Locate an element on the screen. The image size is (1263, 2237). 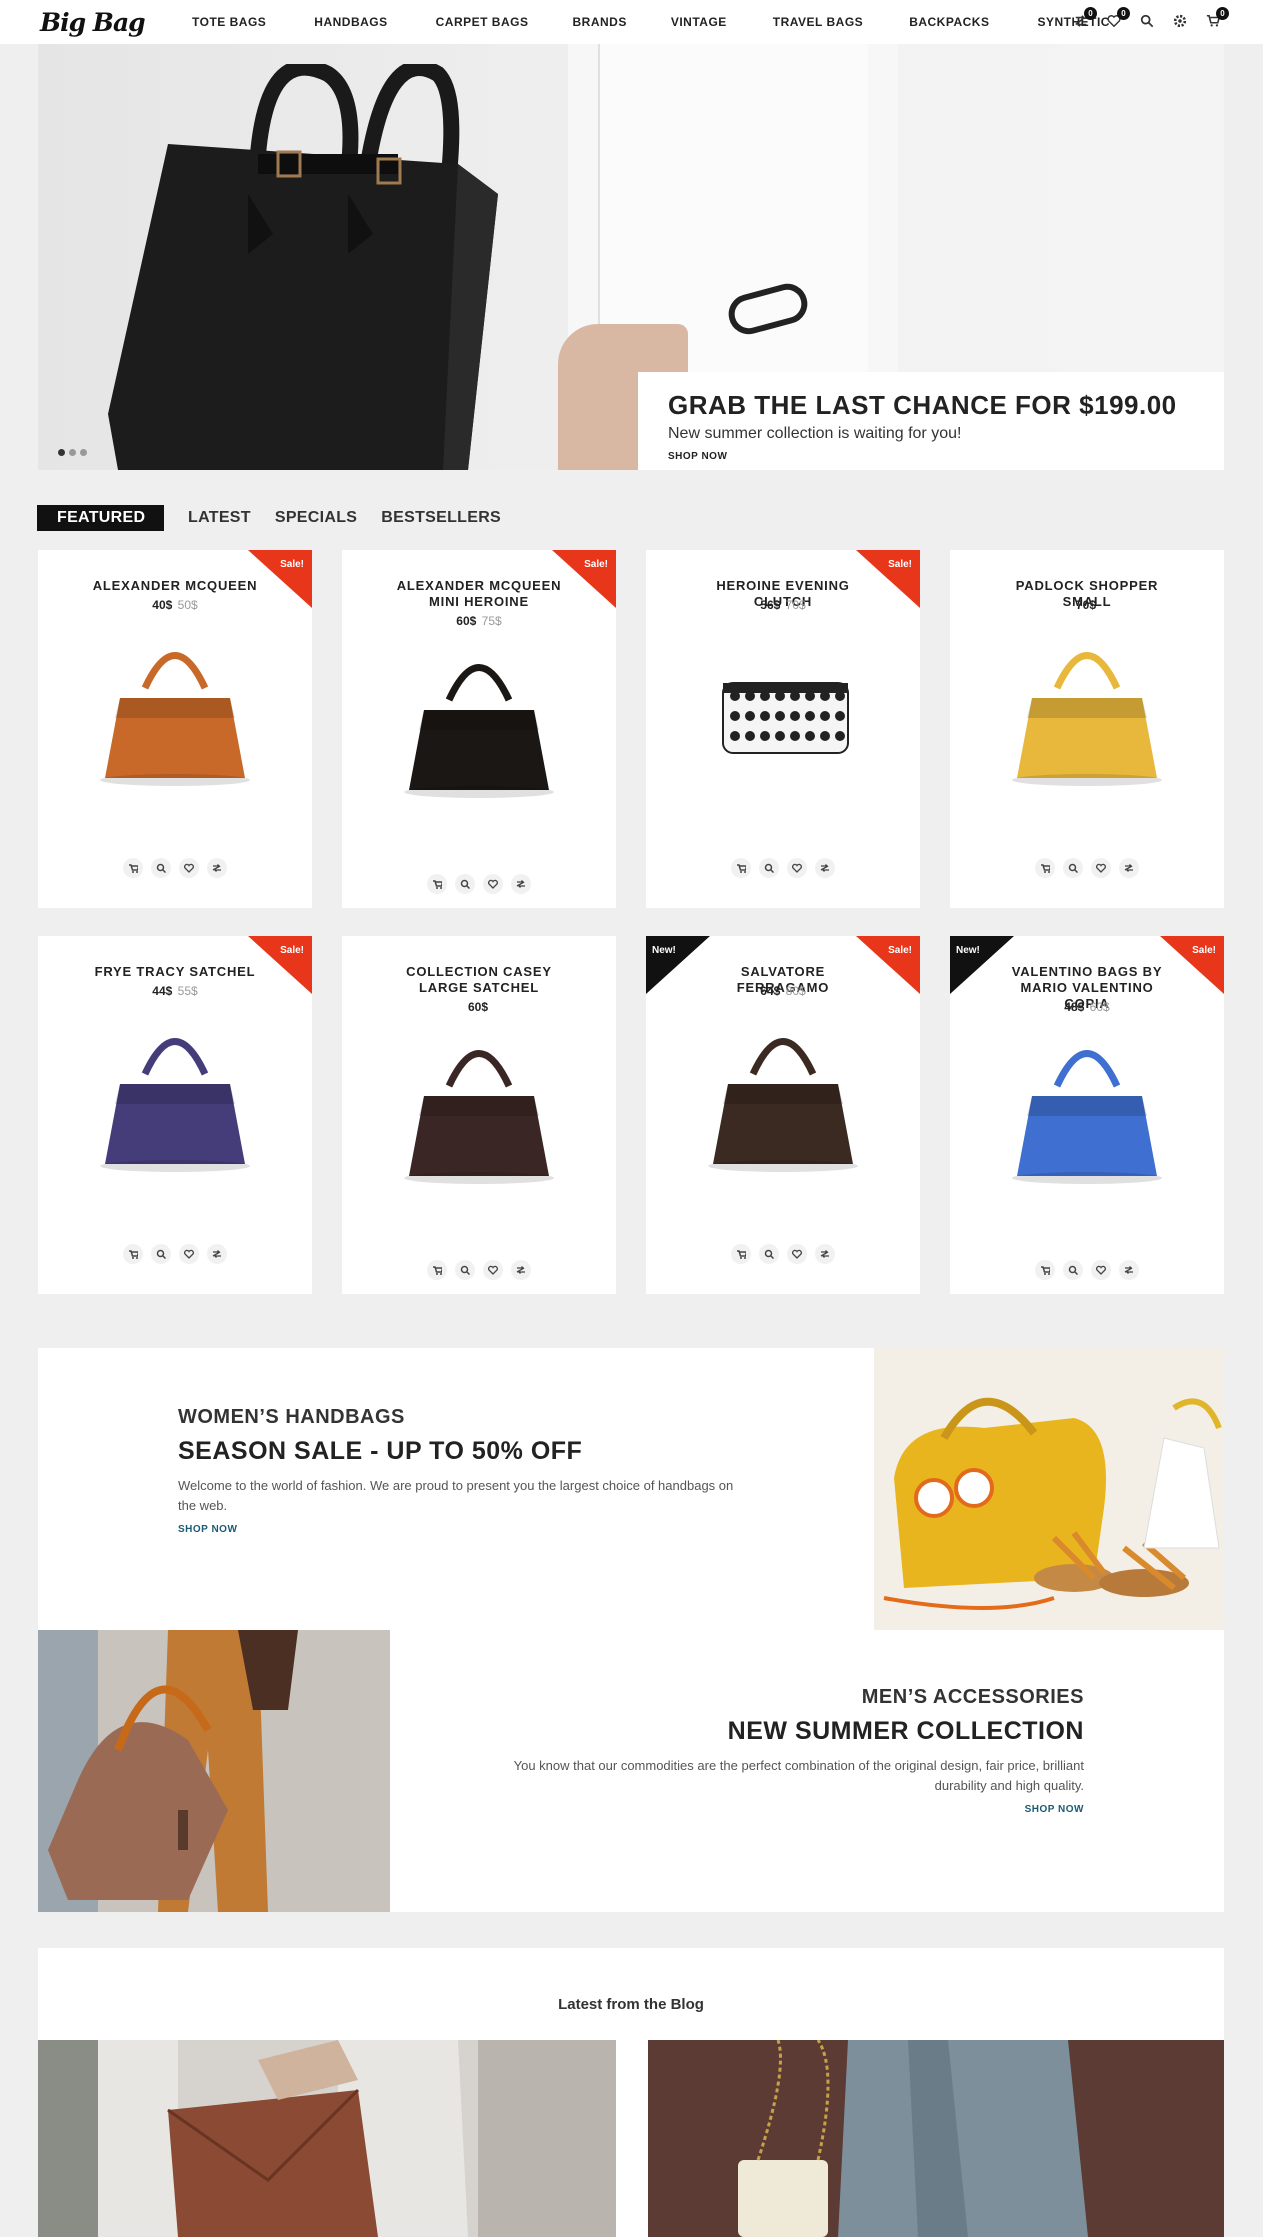
sale-badge: Sale! is located at coordinates (596, 564).